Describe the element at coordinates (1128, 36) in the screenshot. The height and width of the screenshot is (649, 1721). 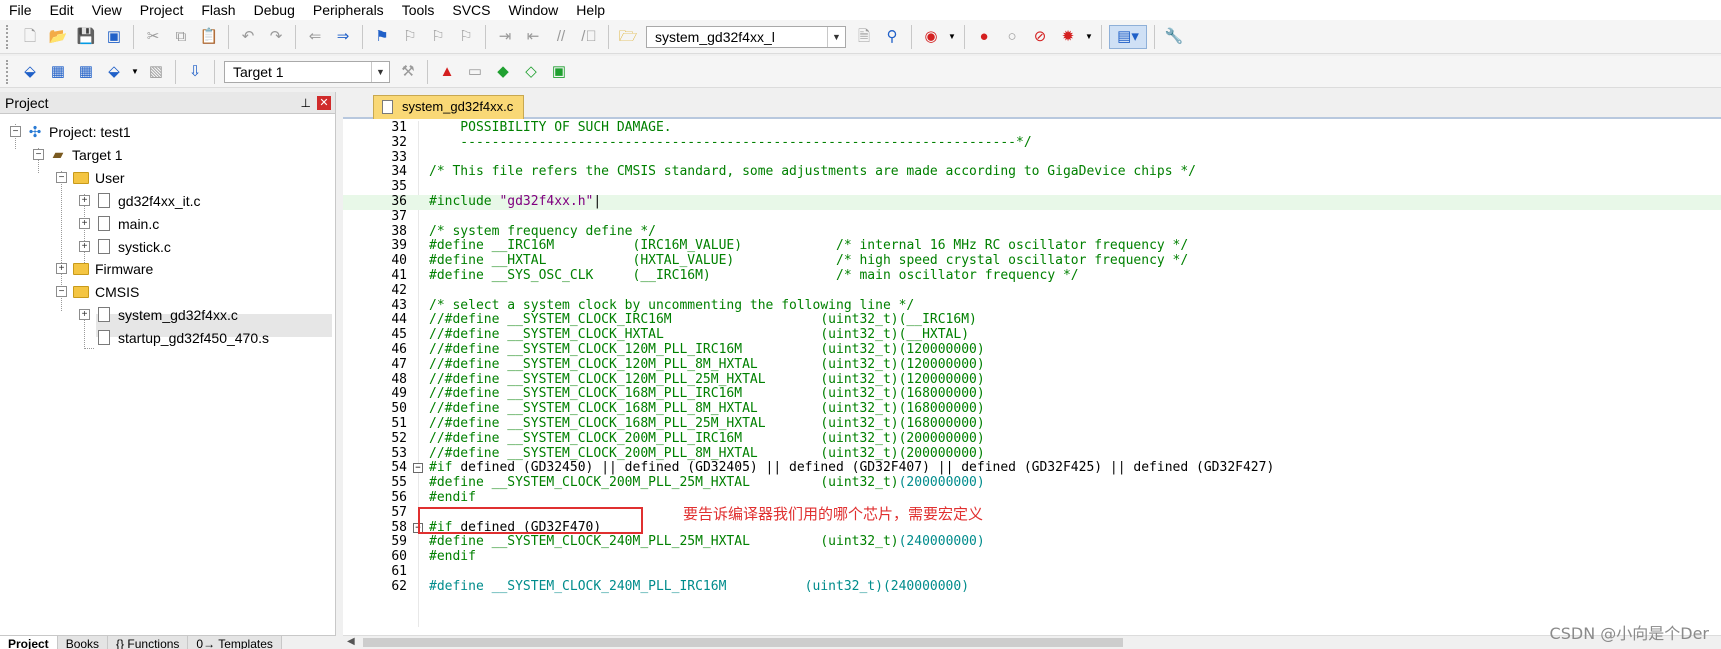
I see `window-layout-icon: ▤▾` at that location.